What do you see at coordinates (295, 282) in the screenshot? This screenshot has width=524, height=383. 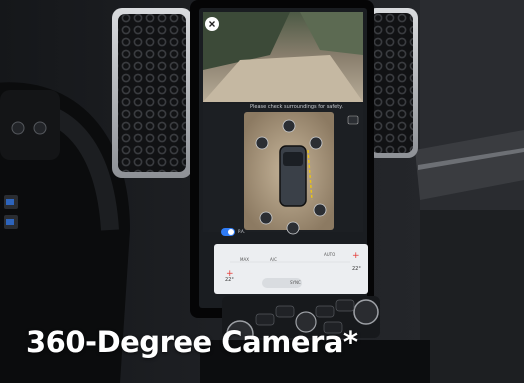 I see `sync-button: SYNC` at bounding box center [295, 282].